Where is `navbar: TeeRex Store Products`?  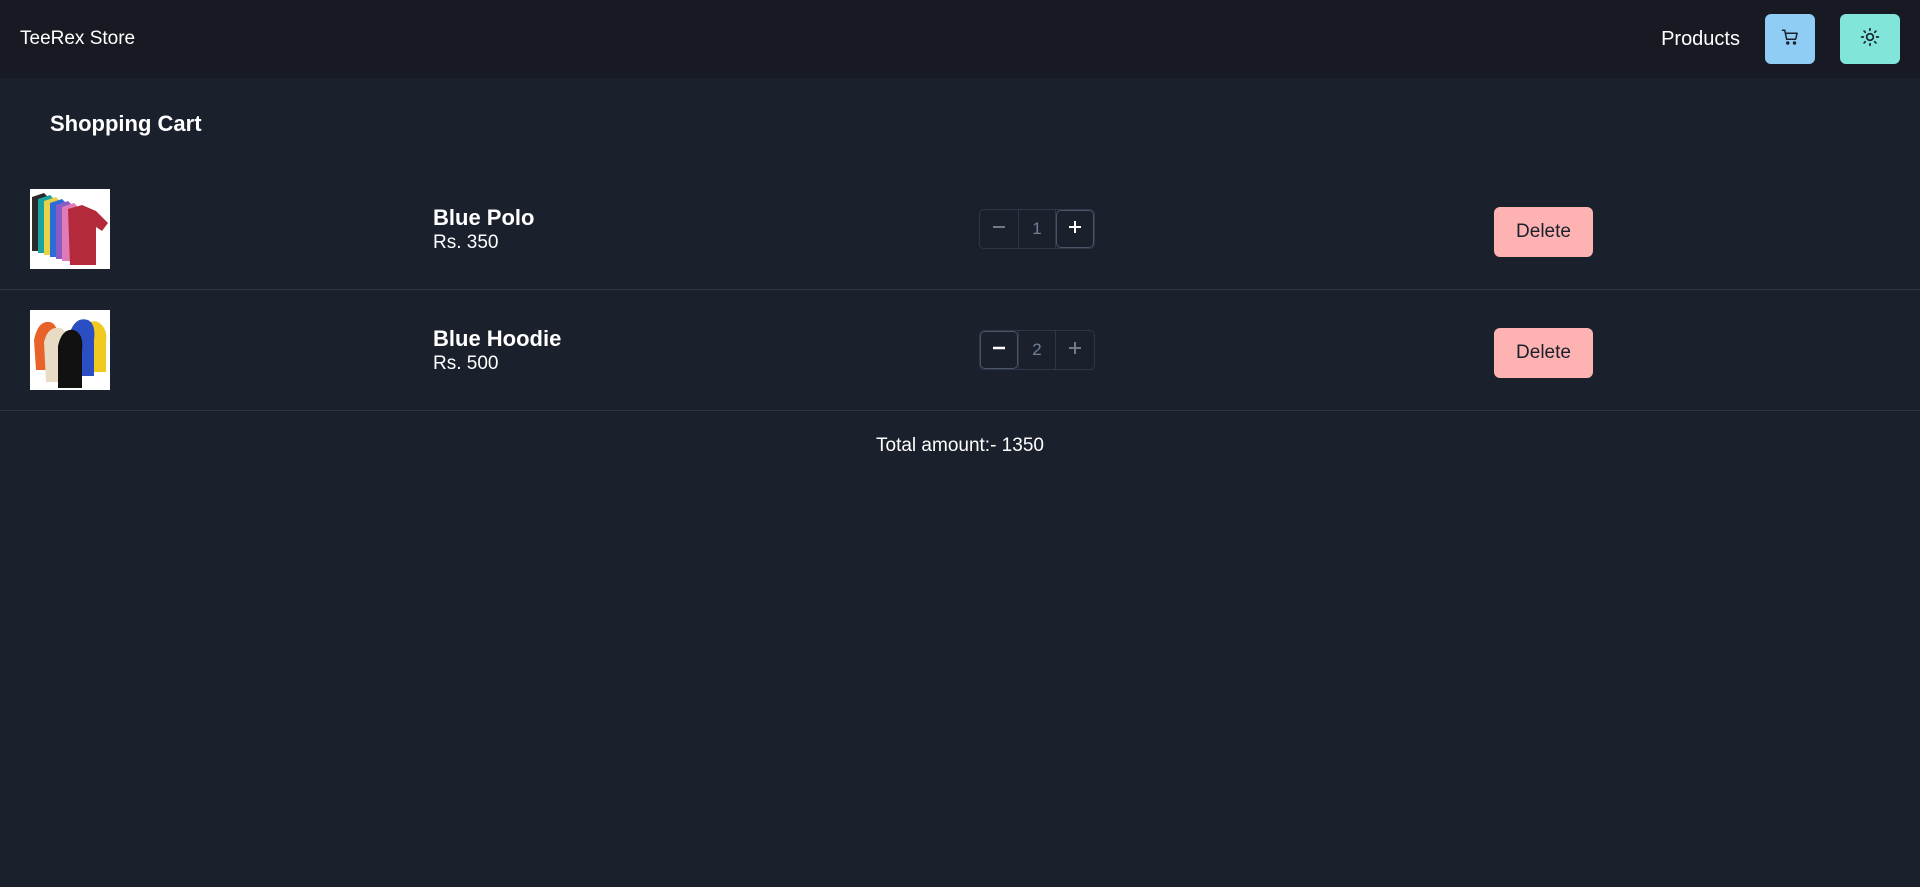
navbar: TeeRex Store Products is located at coordinates (960, 39).